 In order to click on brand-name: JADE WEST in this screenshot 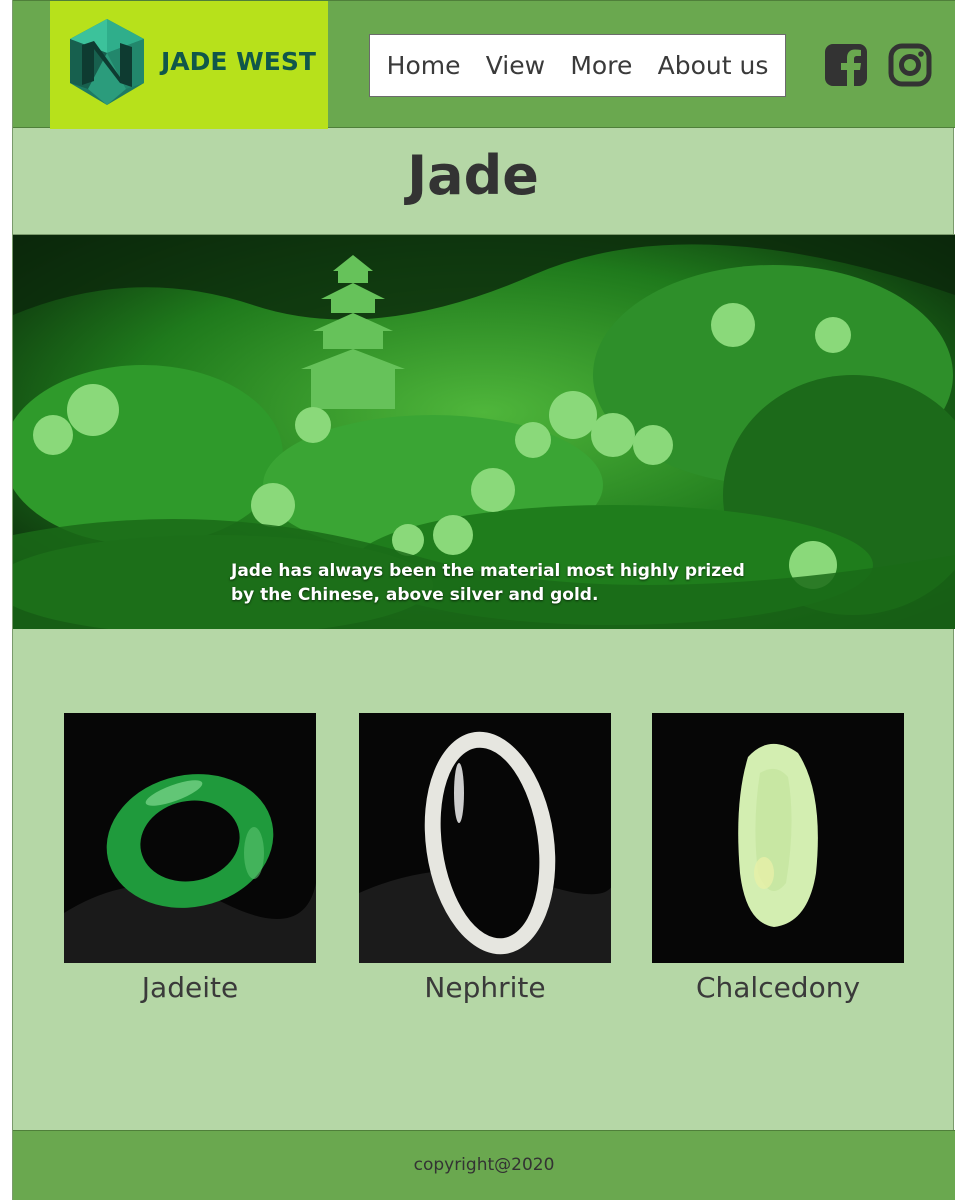, I will do `click(238, 61)`.